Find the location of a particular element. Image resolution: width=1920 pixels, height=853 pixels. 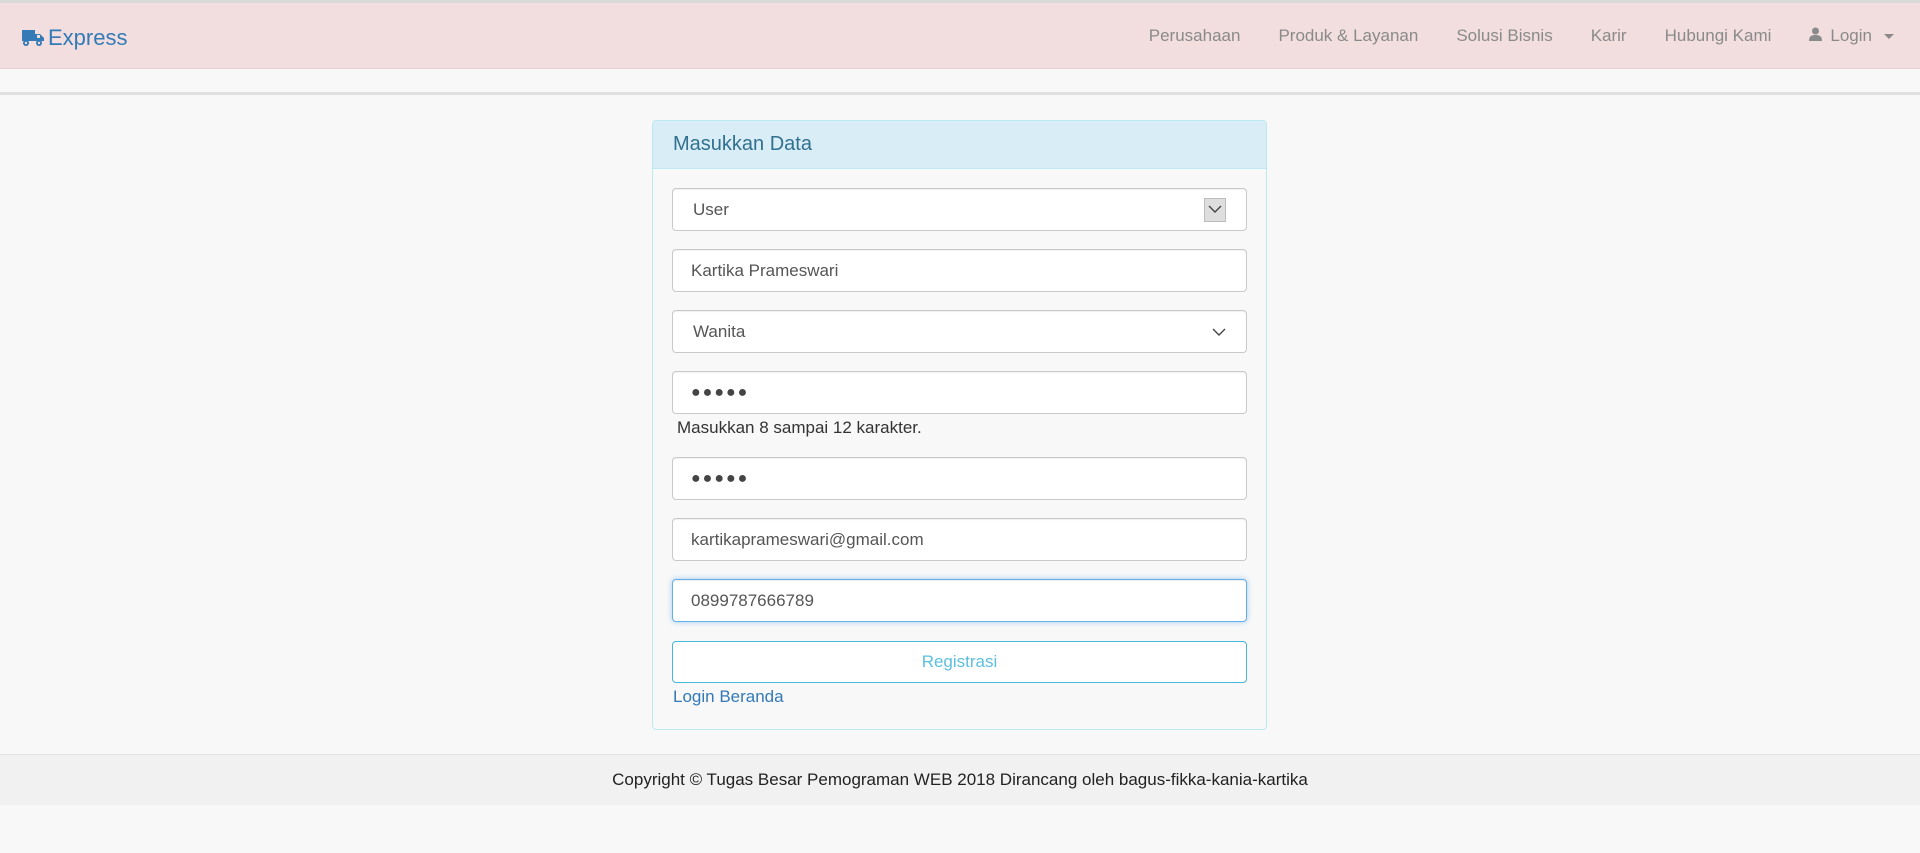

nav-item-produk-layanan: Produk & Layanan is located at coordinates (1348, 36).